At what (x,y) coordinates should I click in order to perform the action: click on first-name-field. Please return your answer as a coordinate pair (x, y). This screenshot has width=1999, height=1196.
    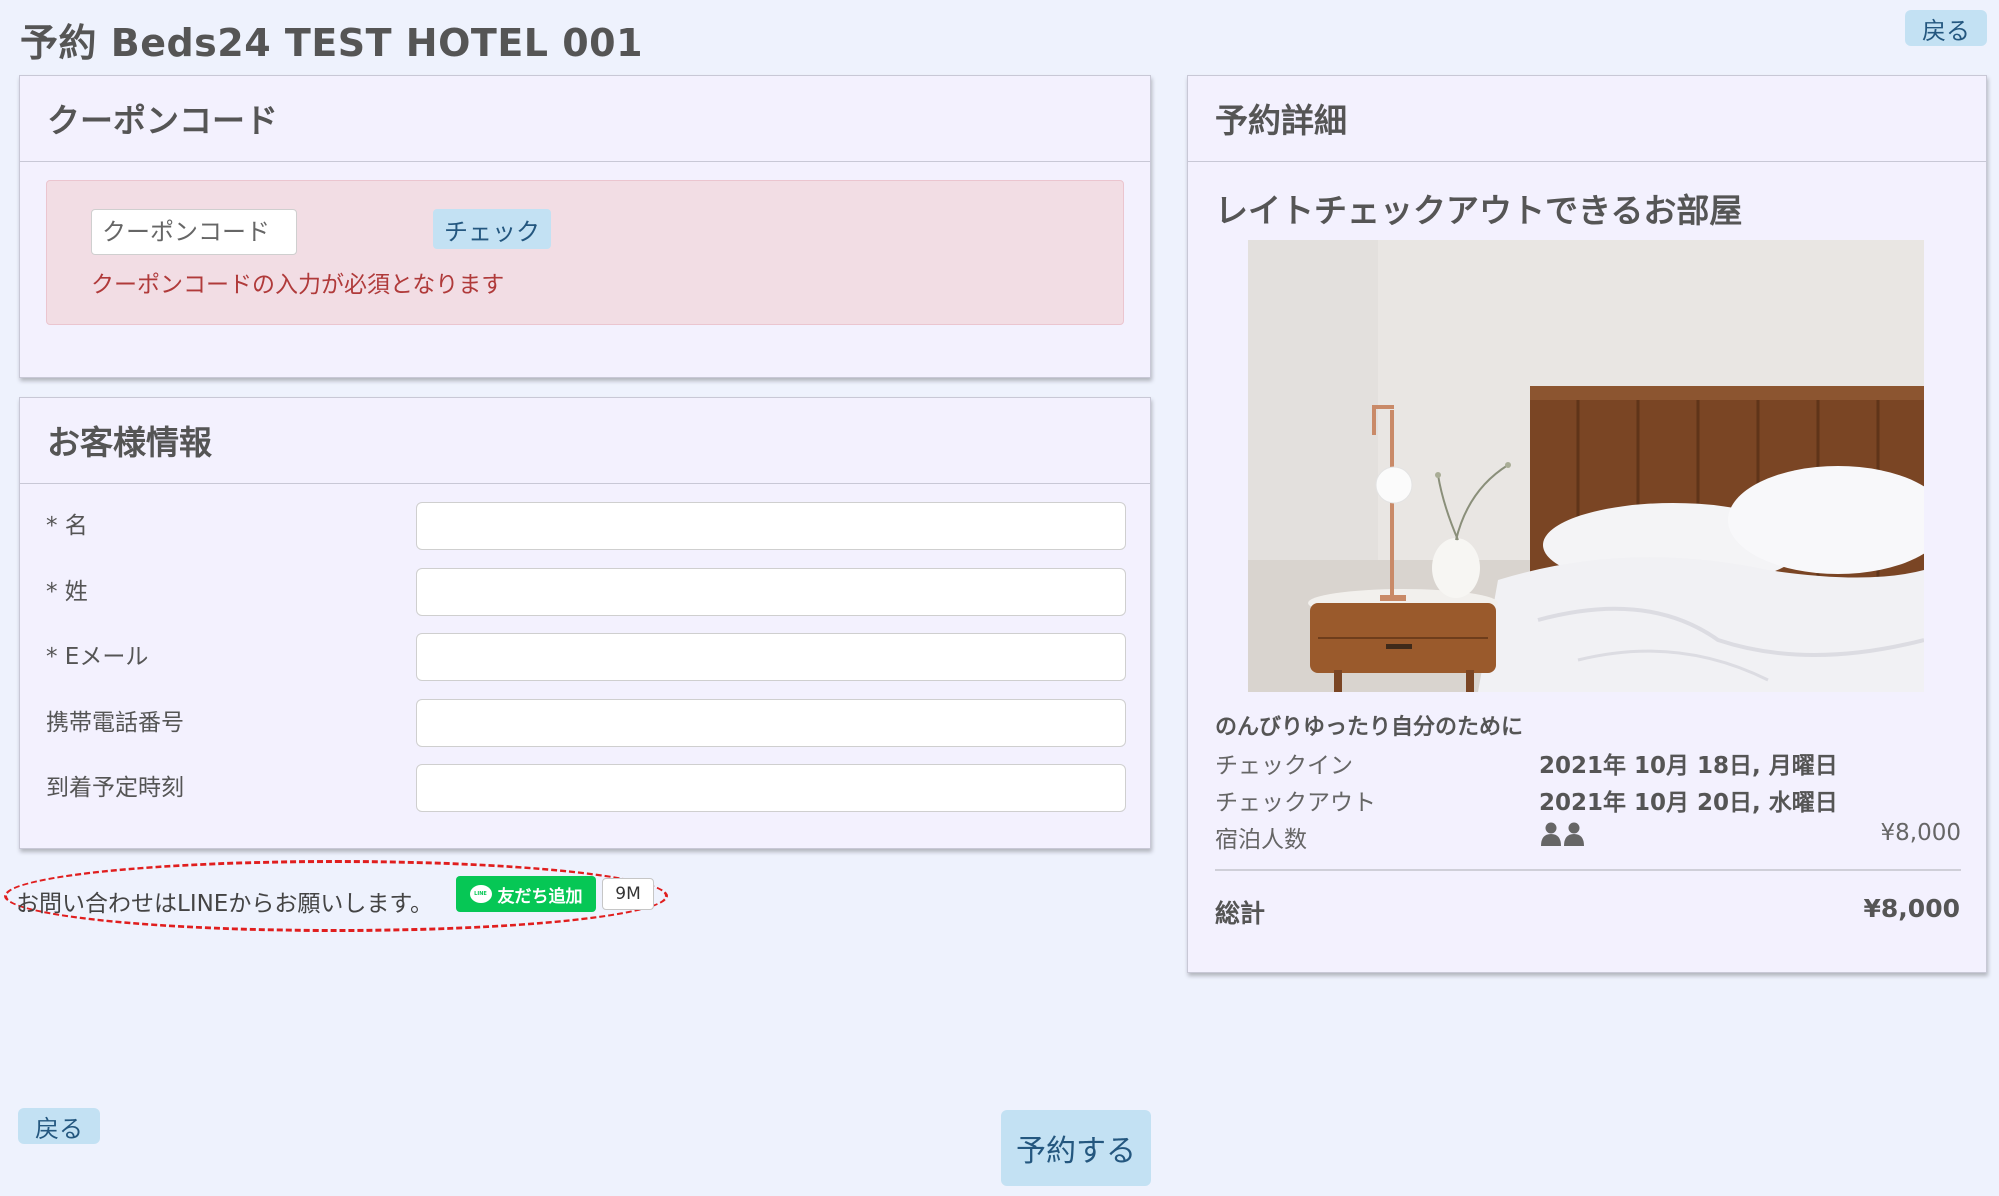
    Looking at the image, I should click on (771, 526).